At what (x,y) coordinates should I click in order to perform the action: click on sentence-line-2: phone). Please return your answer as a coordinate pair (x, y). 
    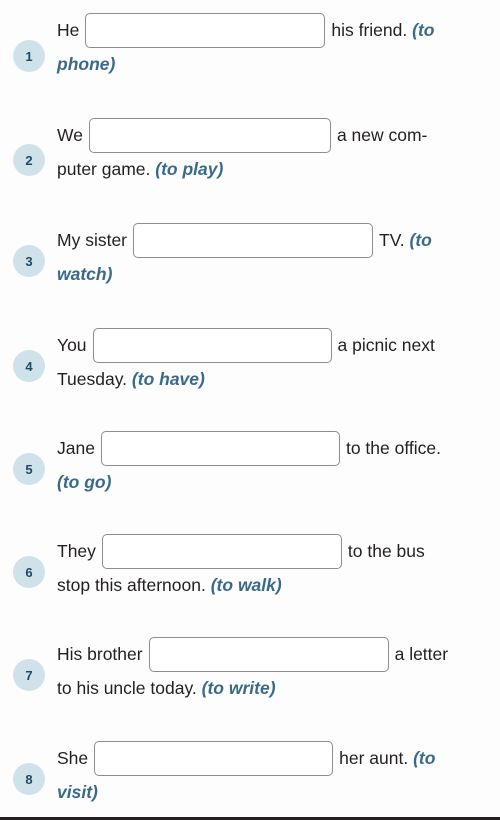
    Looking at the image, I should click on (277, 64).